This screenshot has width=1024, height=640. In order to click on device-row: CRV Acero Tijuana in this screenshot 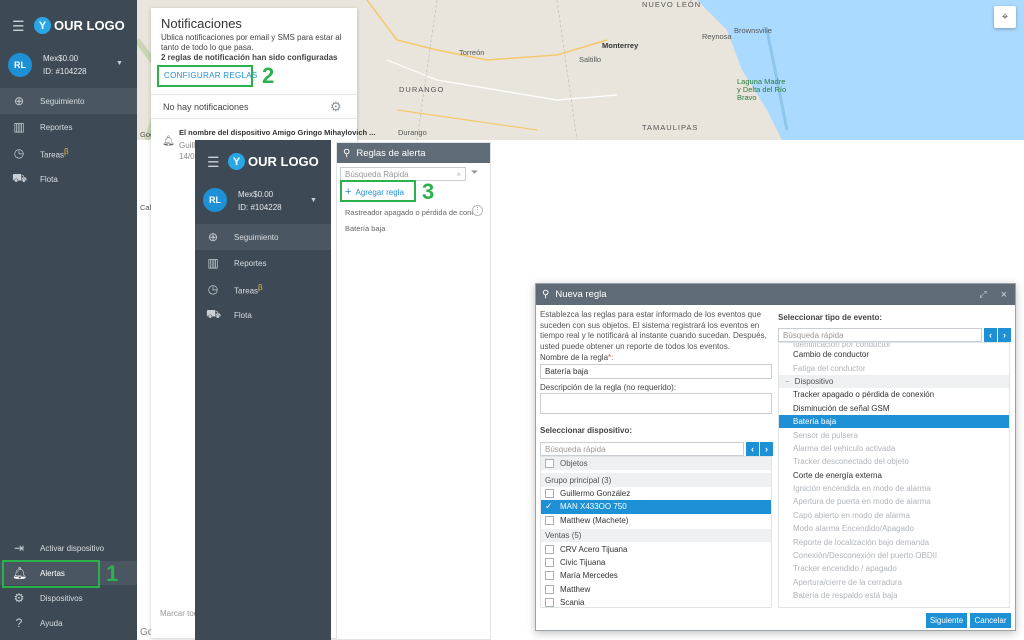, I will do `click(656, 548)`.